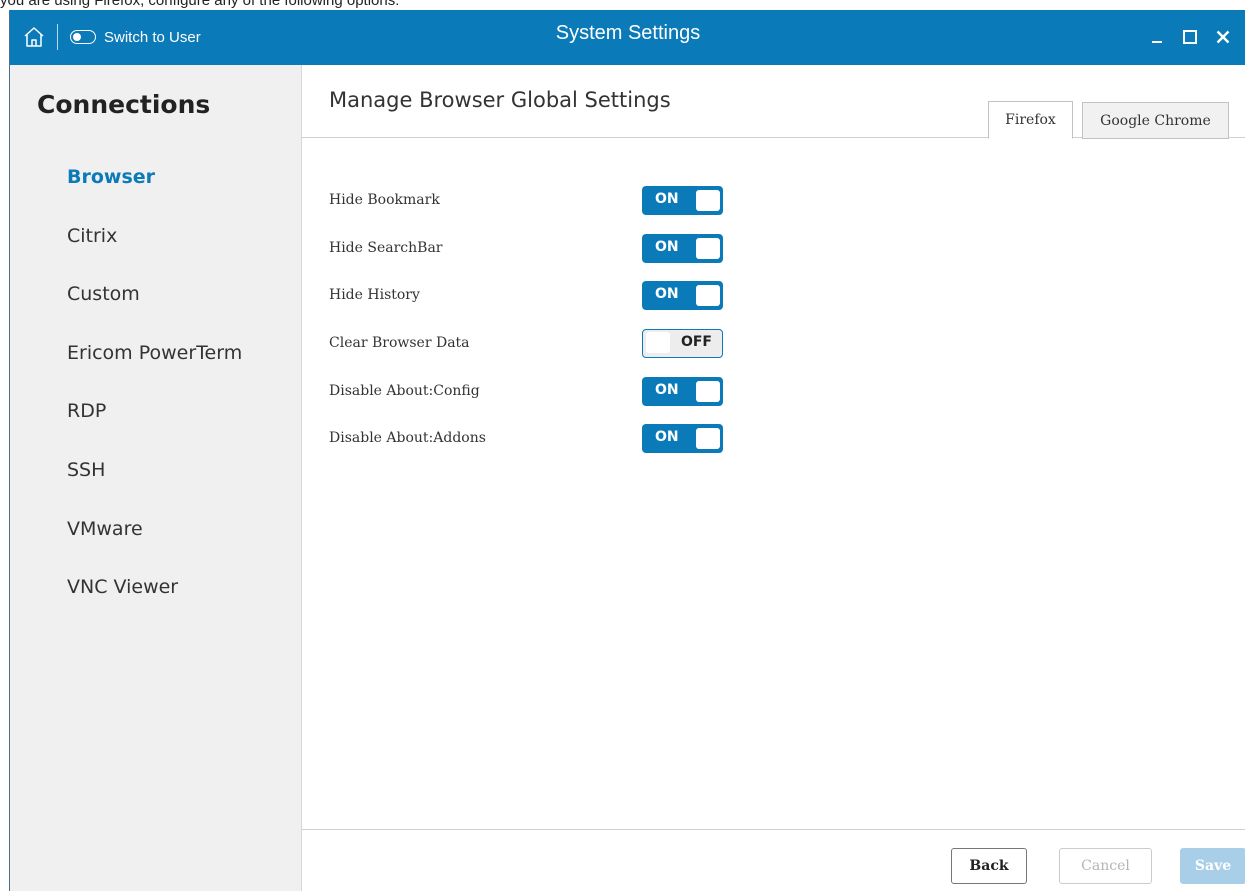 The image size is (1245, 891). Describe the element at coordinates (86, 411) in the screenshot. I see `sidebar-item-rdp: RDP` at that location.